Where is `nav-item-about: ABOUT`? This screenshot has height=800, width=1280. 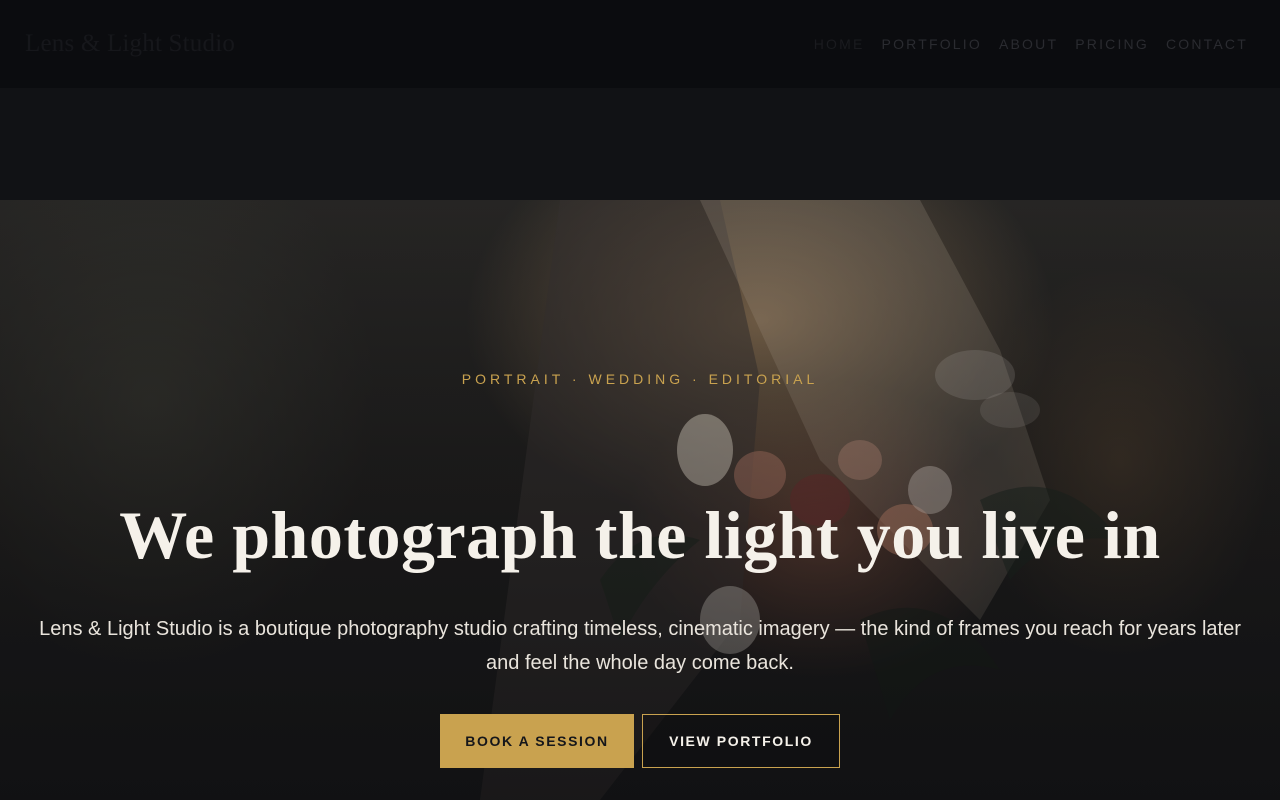 nav-item-about: ABOUT is located at coordinates (1028, 44).